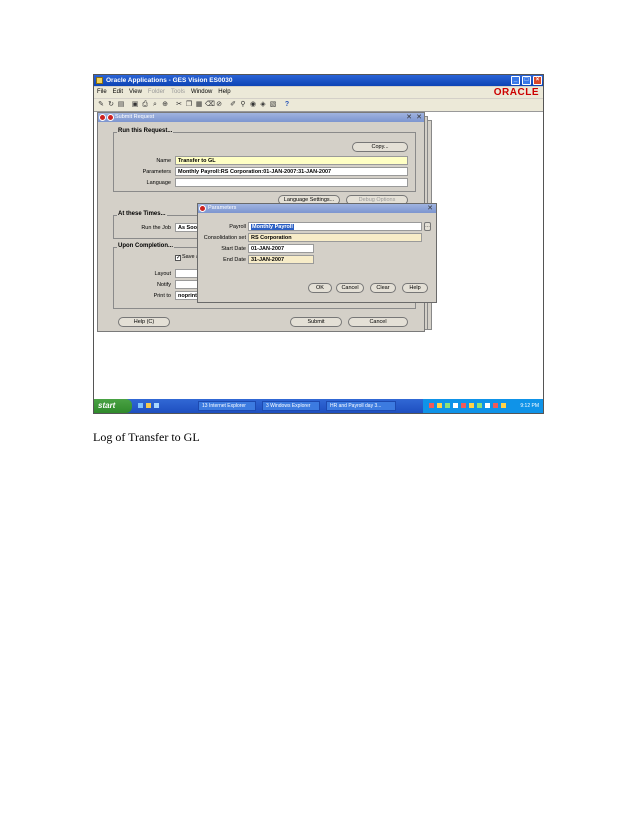 The width and height of the screenshot is (638, 826). What do you see at coordinates (287, 105) in the screenshot?
I see `help-icon: ?` at bounding box center [287, 105].